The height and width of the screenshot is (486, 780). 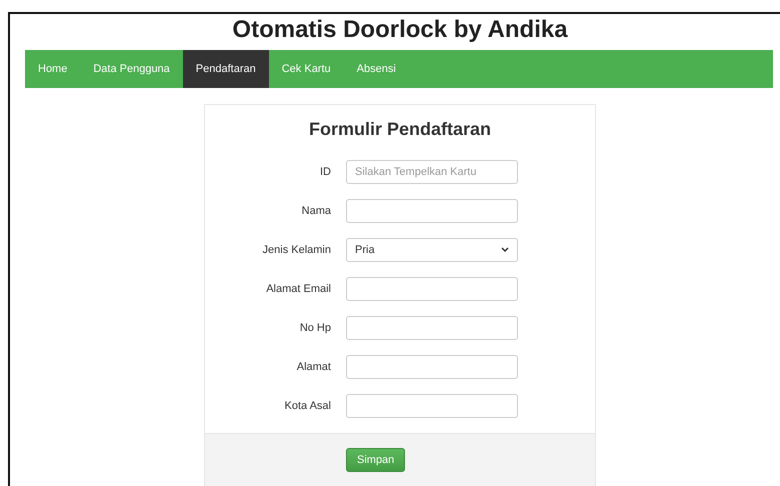 What do you see at coordinates (307, 406) in the screenshot?
I see `field-label: Kota Asal` at bounding box center [307, 406].